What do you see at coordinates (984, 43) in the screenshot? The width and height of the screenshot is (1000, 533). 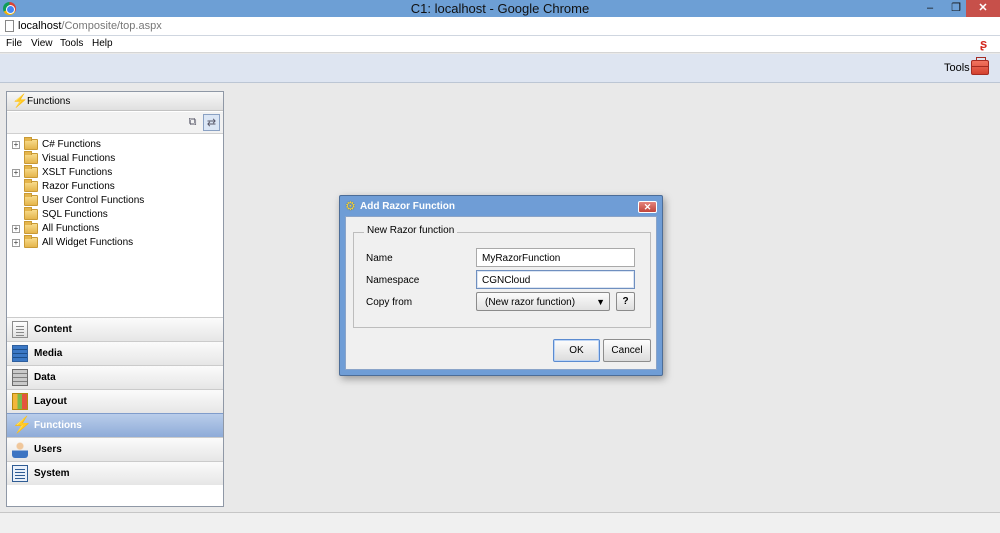 I see `composite-logo-icon: ʂ` at bounding box center [984, 43].